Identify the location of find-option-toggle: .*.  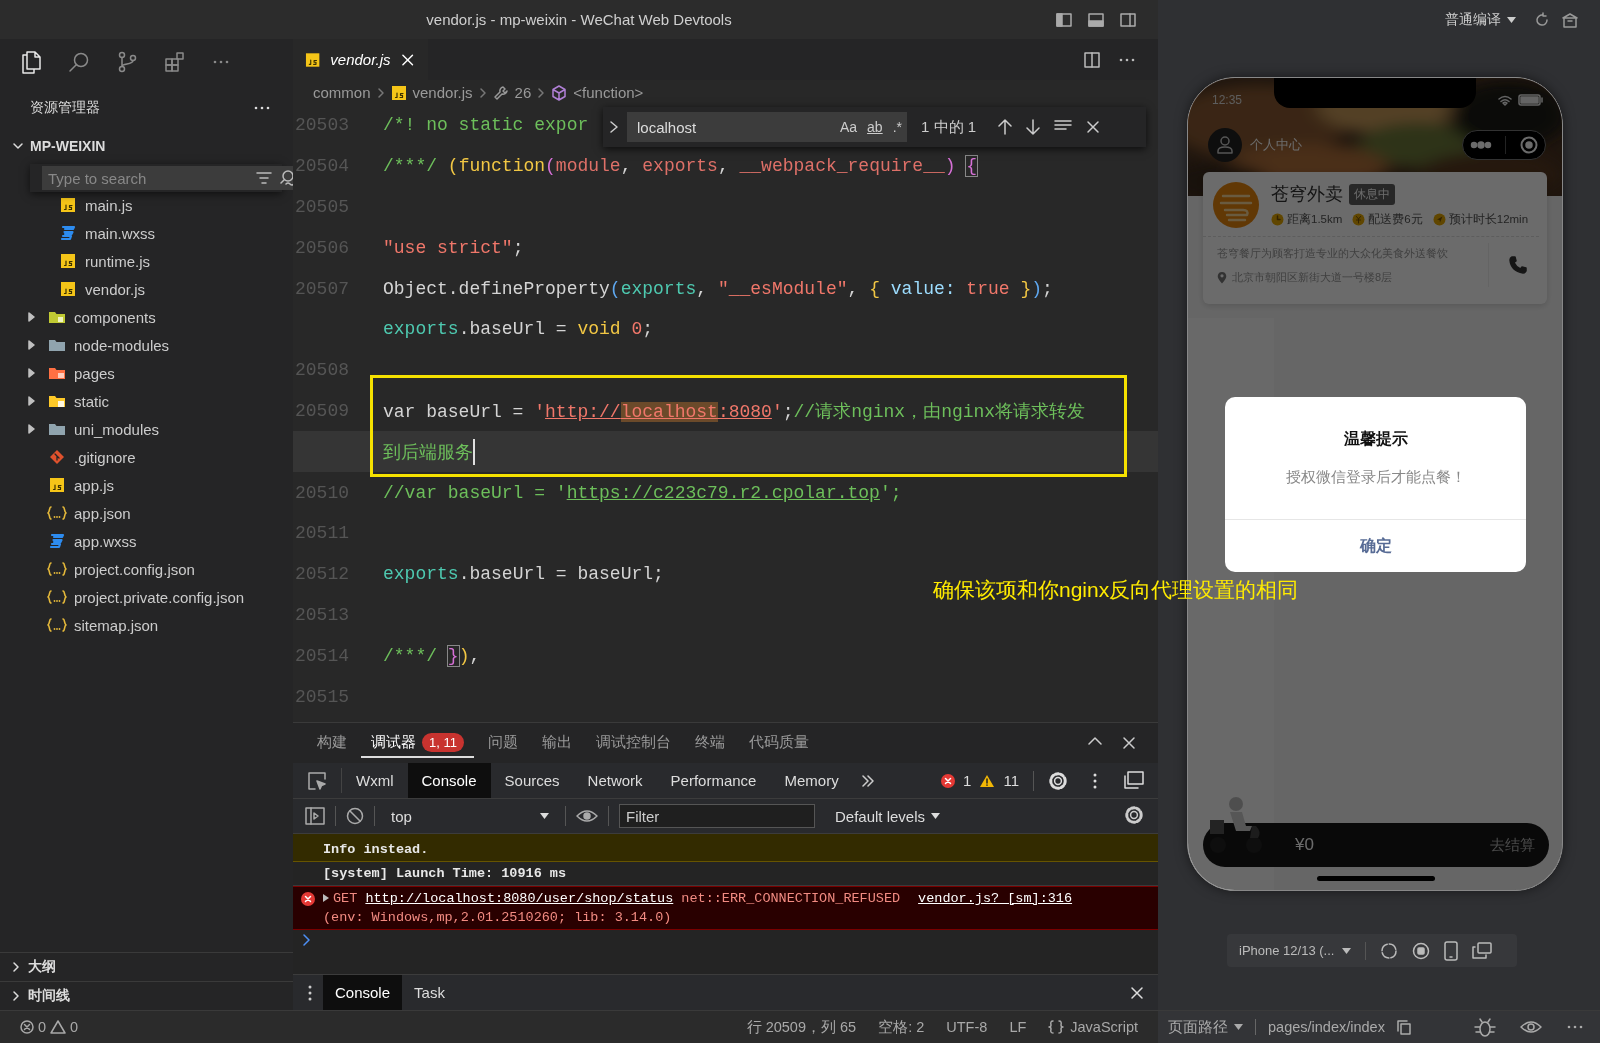
(897, 127).